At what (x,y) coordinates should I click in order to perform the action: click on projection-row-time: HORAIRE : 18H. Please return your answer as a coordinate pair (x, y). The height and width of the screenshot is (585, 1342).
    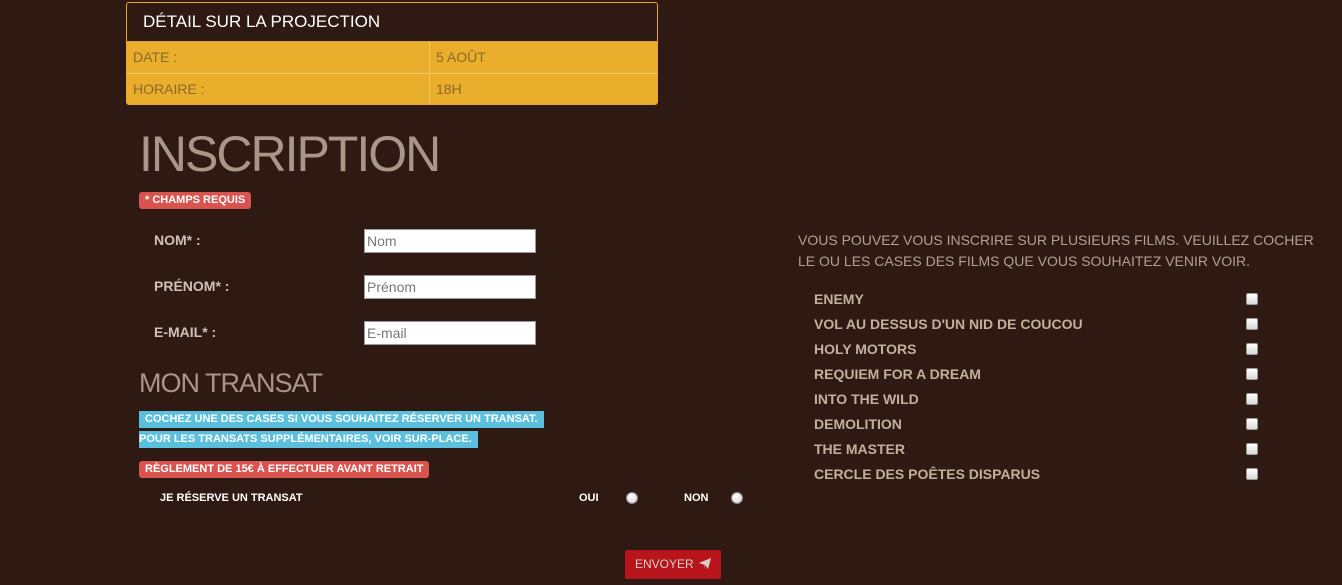
    Looking at the image, I should click on (392, 88).